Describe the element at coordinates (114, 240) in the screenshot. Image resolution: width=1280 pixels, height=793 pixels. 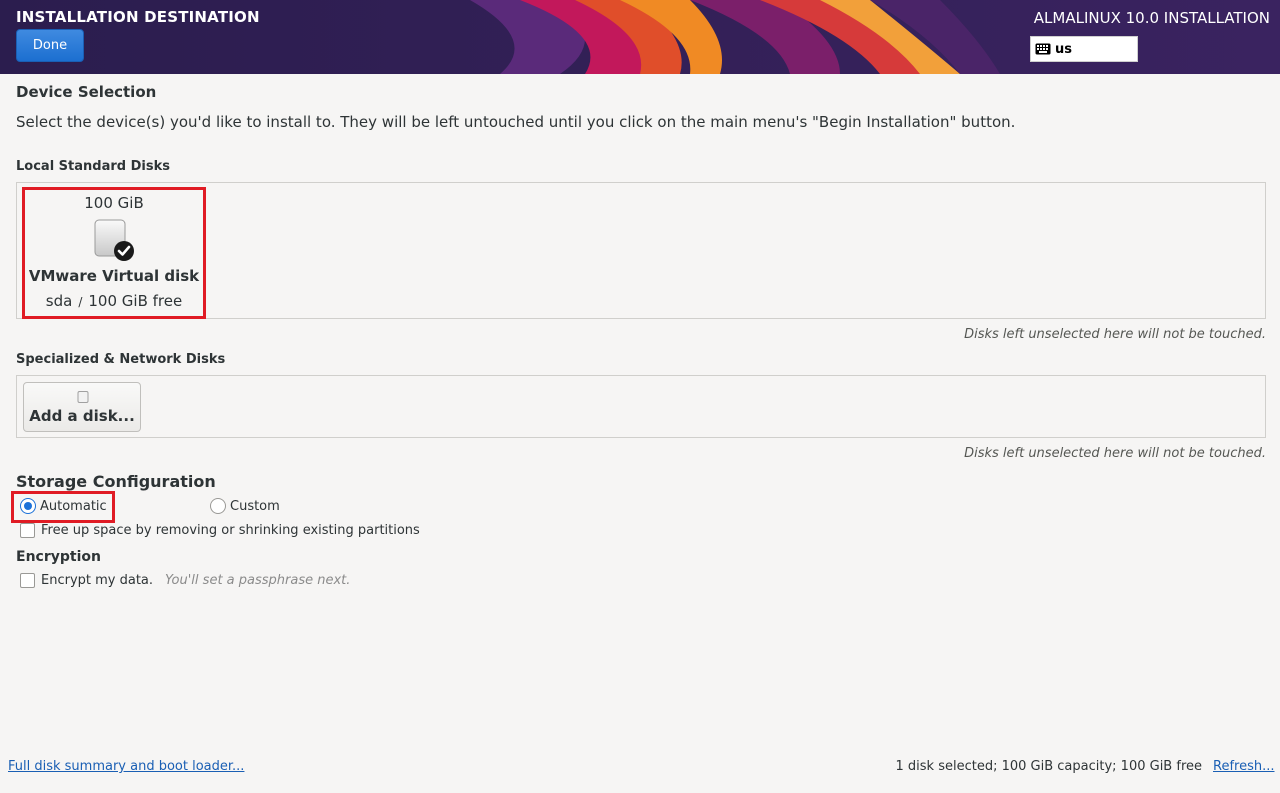
I see `hard-disk-checked-icon` at that location.